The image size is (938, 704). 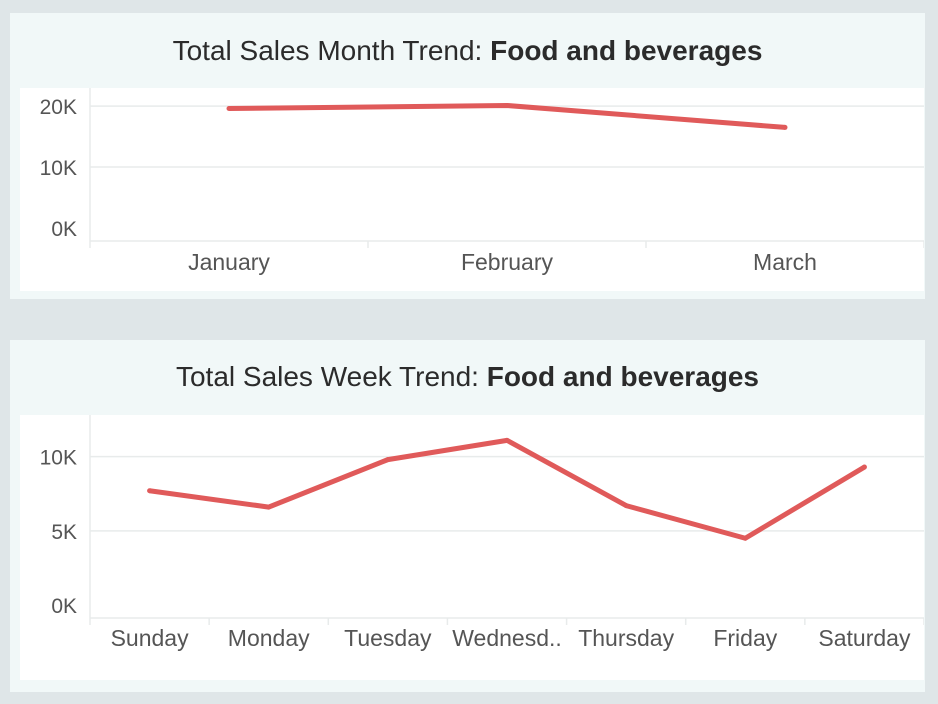 I want to click on week-x-tick-label: Monday, so click(x=269, y=638).